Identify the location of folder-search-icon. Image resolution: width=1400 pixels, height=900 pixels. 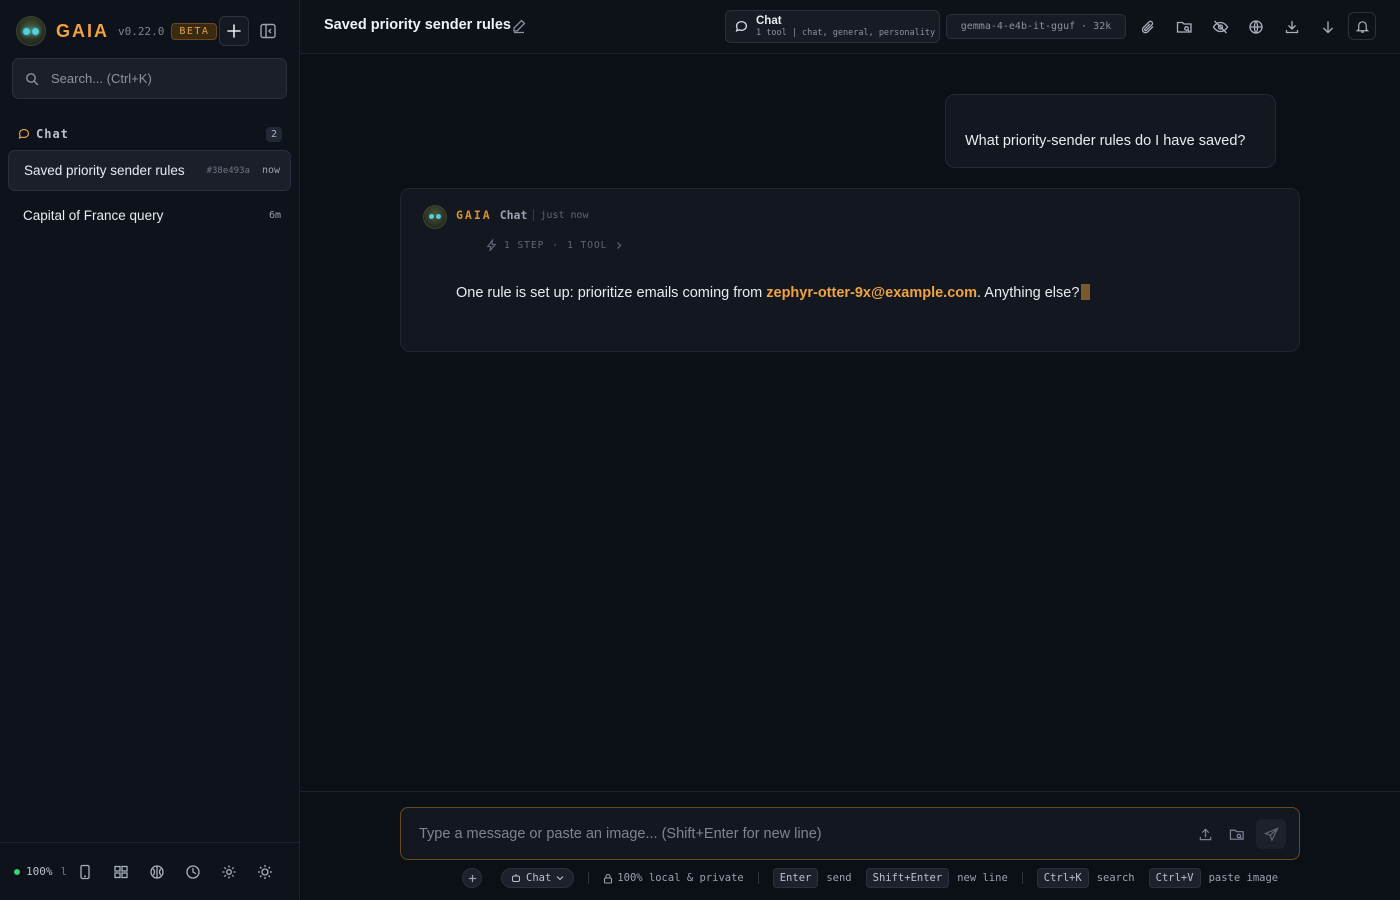
(1184, 27).